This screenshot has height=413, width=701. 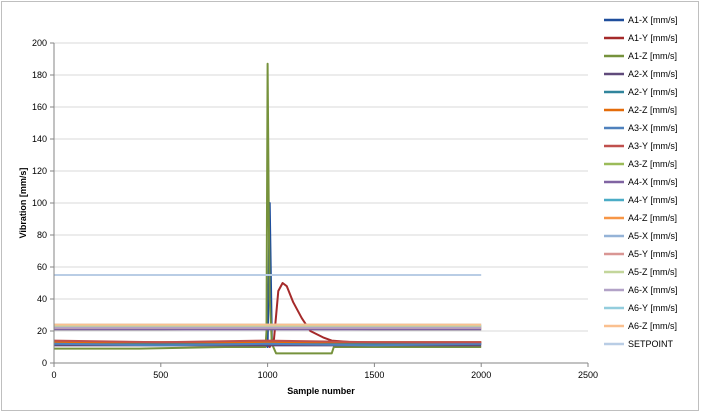 What do you see at coordinates (652, 254) in the screenshot?
I see `legend-label: A5-Y [mm/s]` at bounding box center [652, 254].